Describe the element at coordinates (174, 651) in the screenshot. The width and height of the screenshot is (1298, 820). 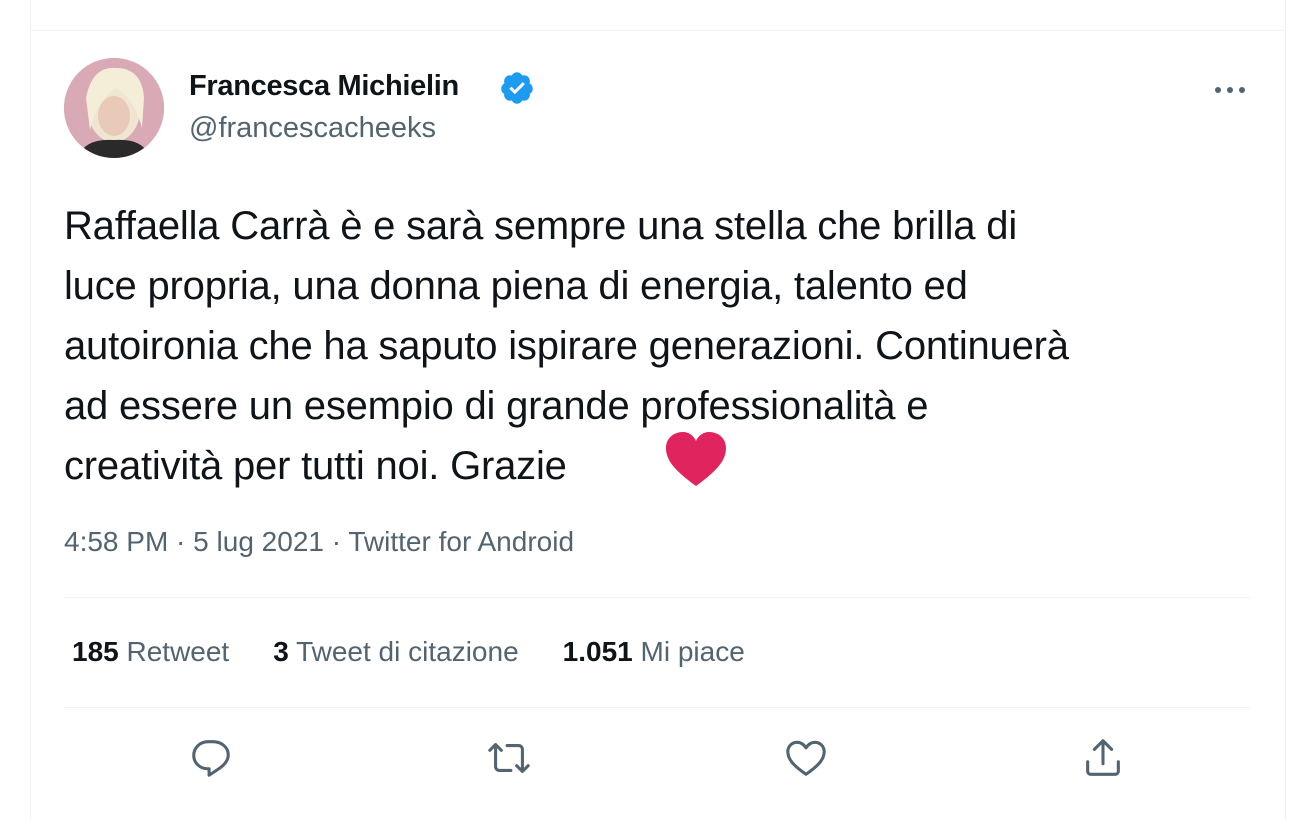
I see `retweets-label: Retweet` at that location.